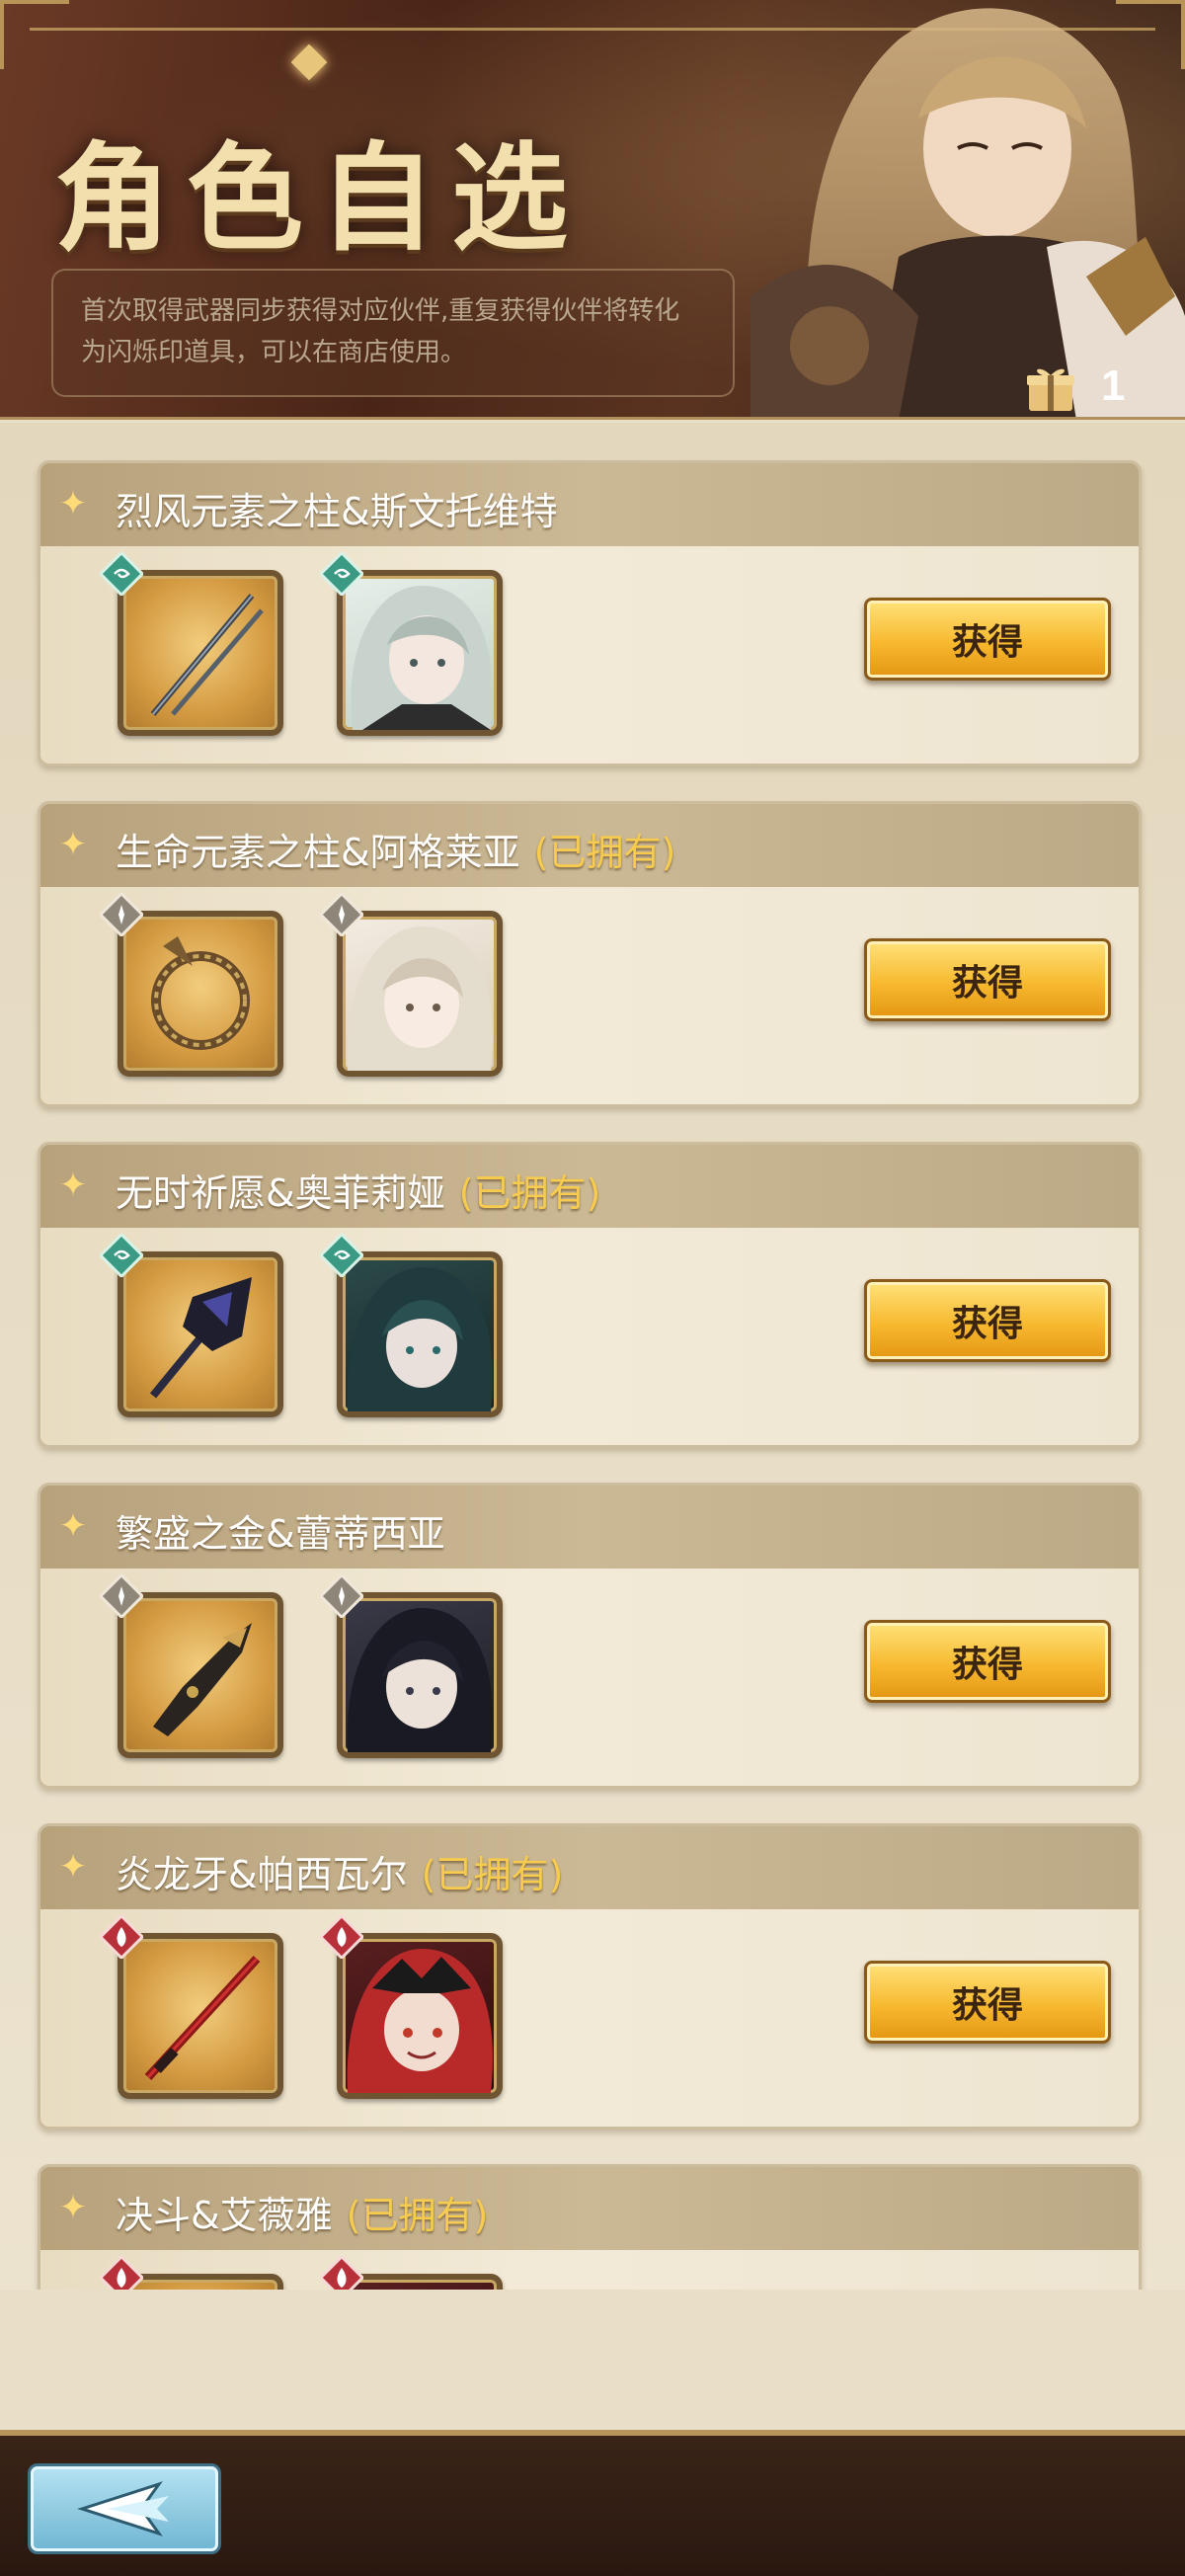 This screenshot has width=1185, height=2576. I want to click on card-title: 炎龙牙&帕西瓦尔 (已拥有), so click(340, 1871).